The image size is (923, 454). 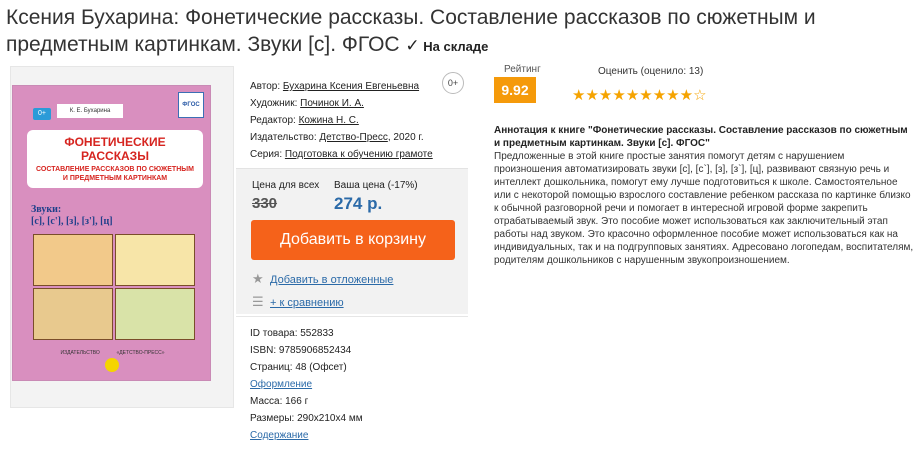 What do you see at coordinates (353, 137) in the screenshot?
I see `publisher-link: Детство-Пресс` at bounding box center [353, 137].